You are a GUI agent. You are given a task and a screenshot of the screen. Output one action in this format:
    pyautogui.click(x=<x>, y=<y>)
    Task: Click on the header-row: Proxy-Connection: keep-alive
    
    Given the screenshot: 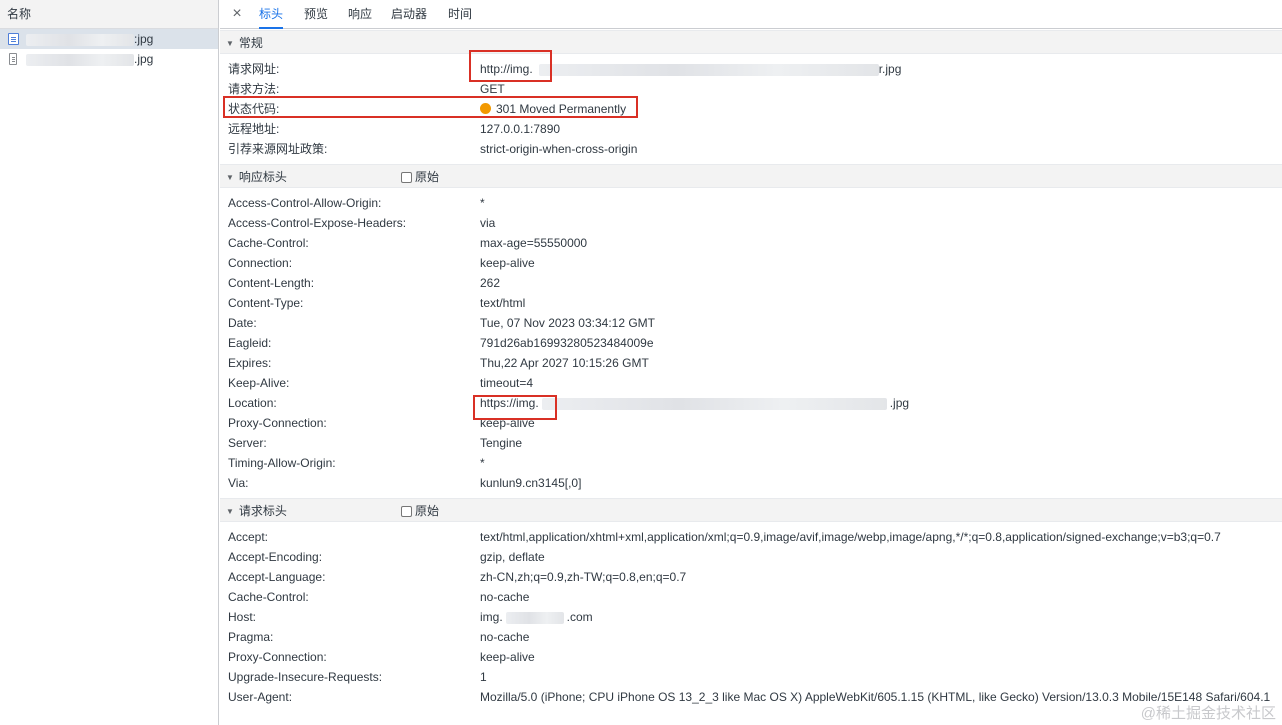 What is the action you would take?
    pyautogui.click(x=751, y=657)
    